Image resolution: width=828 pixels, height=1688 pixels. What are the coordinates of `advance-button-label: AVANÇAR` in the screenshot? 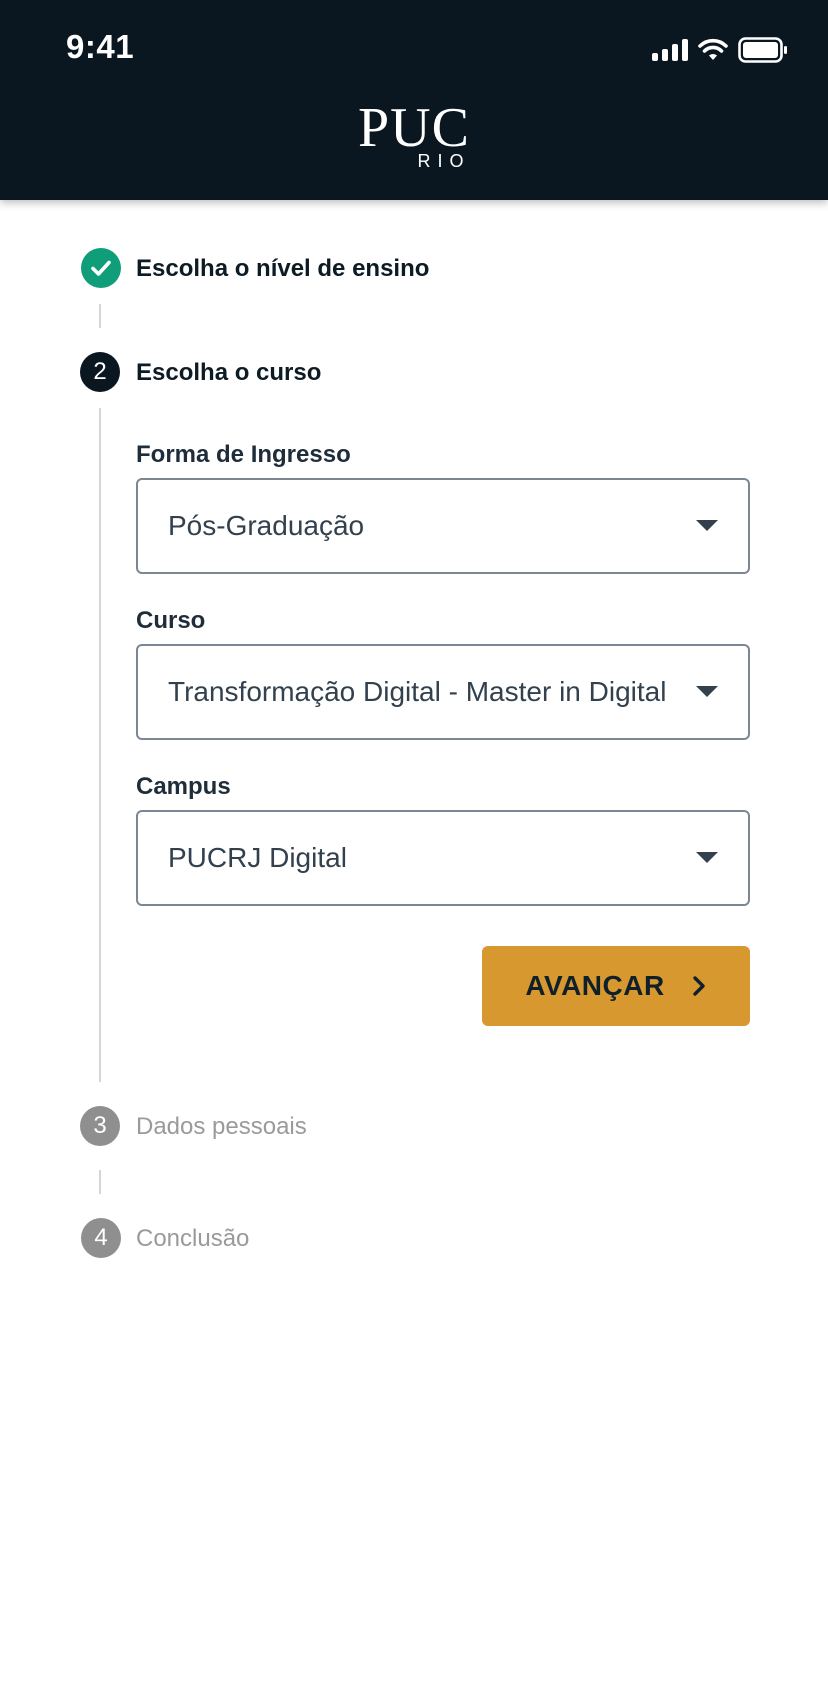 It's located at (595, 985).